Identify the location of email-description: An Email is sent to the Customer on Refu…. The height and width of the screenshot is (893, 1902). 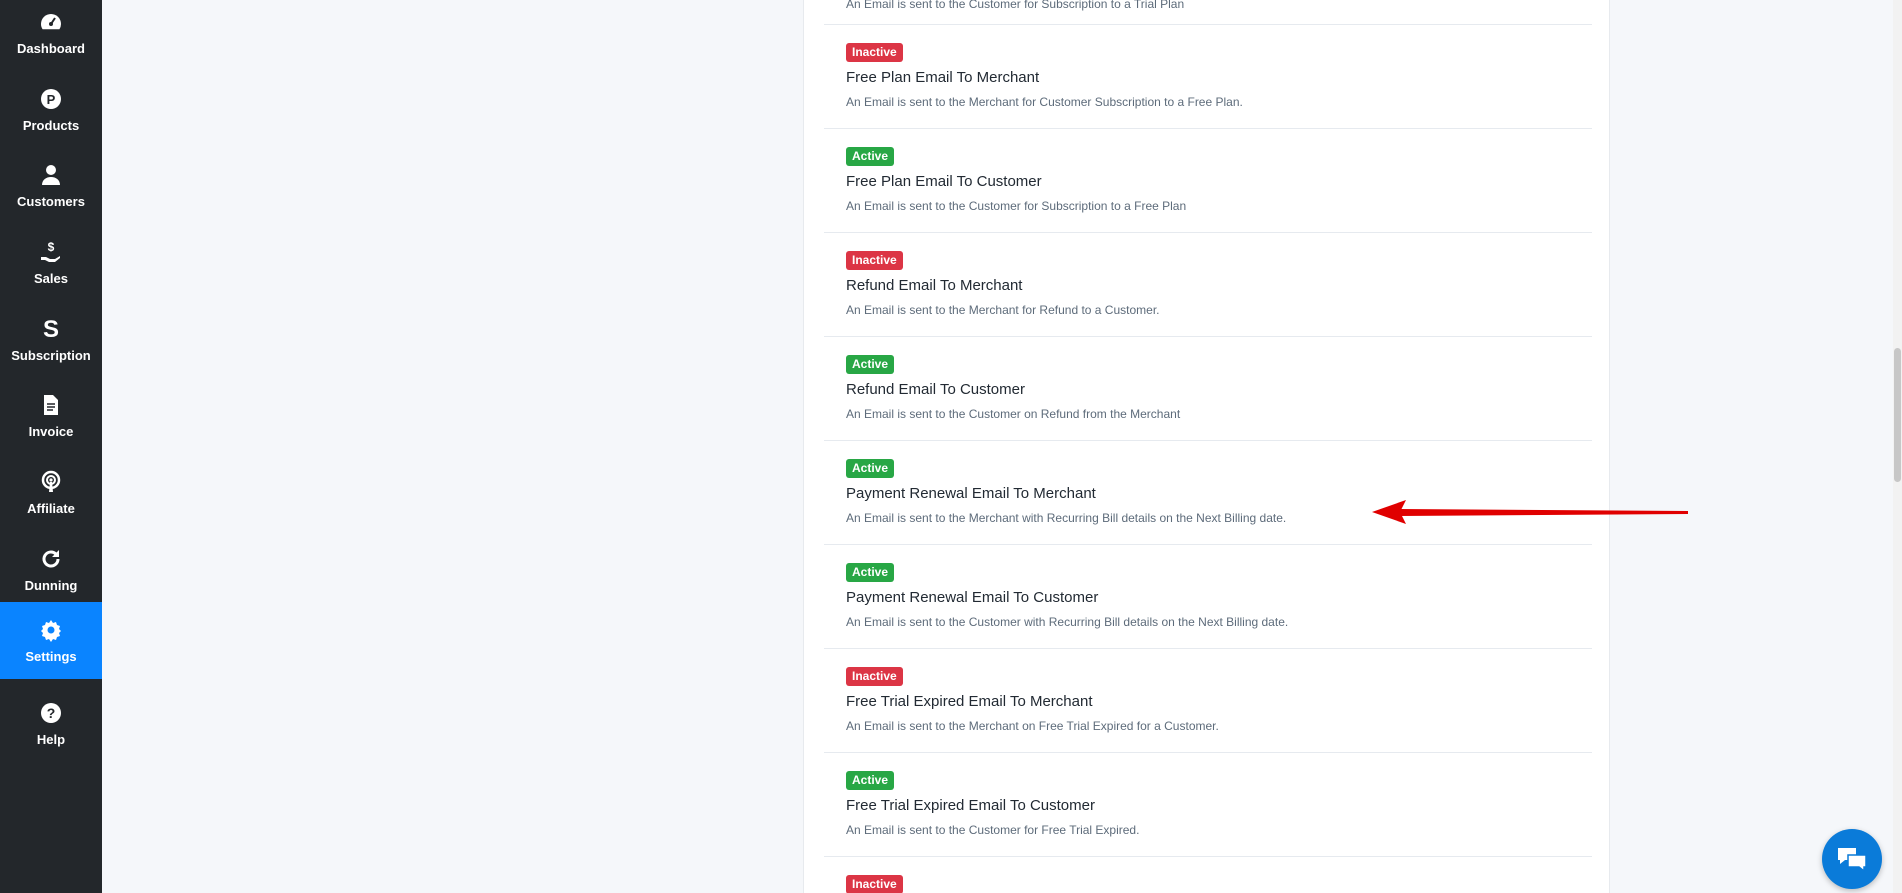
(1013, 414).